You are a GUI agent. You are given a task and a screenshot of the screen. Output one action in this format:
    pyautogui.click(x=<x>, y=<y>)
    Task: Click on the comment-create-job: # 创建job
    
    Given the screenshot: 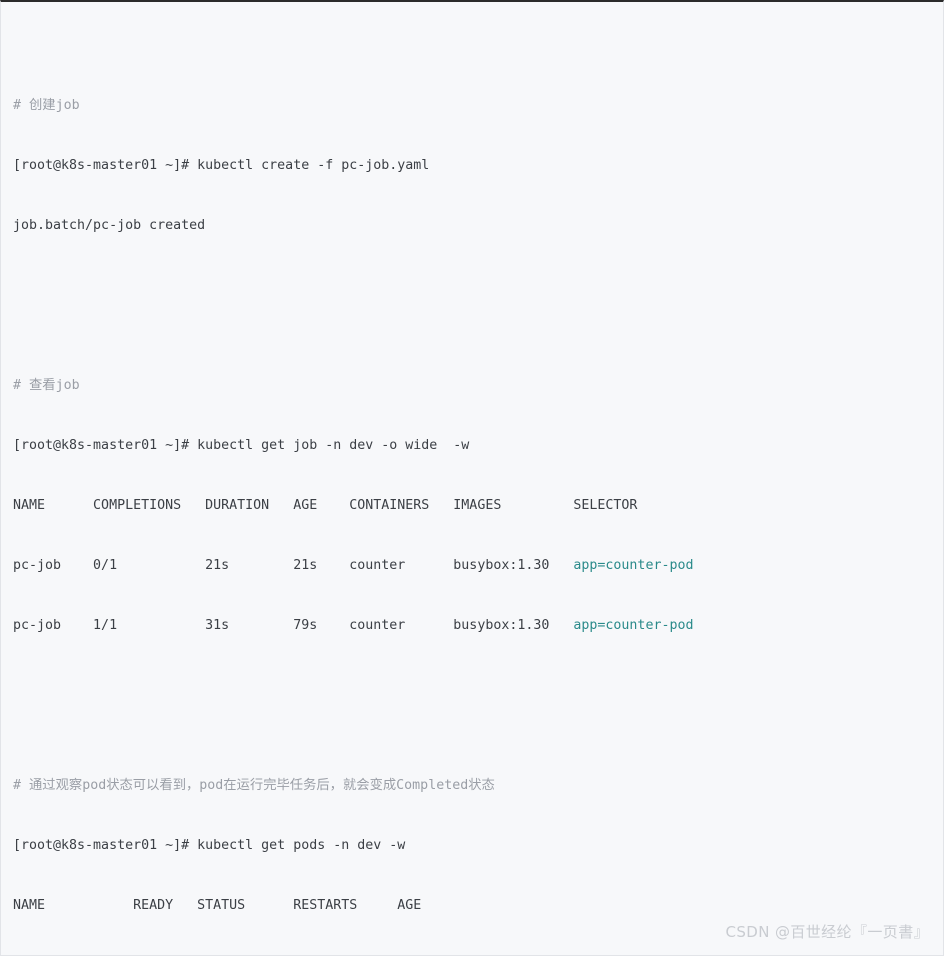 What is the action you would take?
    pyautogui.click(x=46, y=105)
    